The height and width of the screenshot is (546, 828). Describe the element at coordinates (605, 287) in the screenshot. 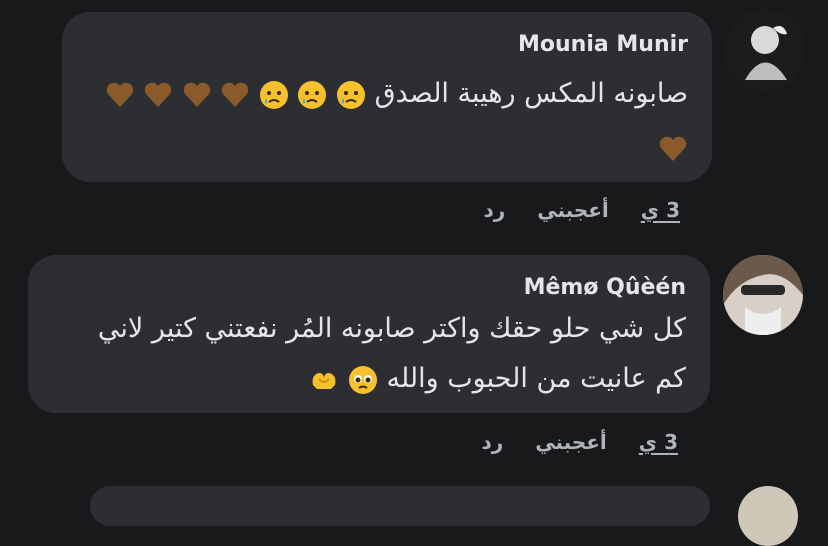

I see `comment-author: Mêmø Qûèén` at that location.